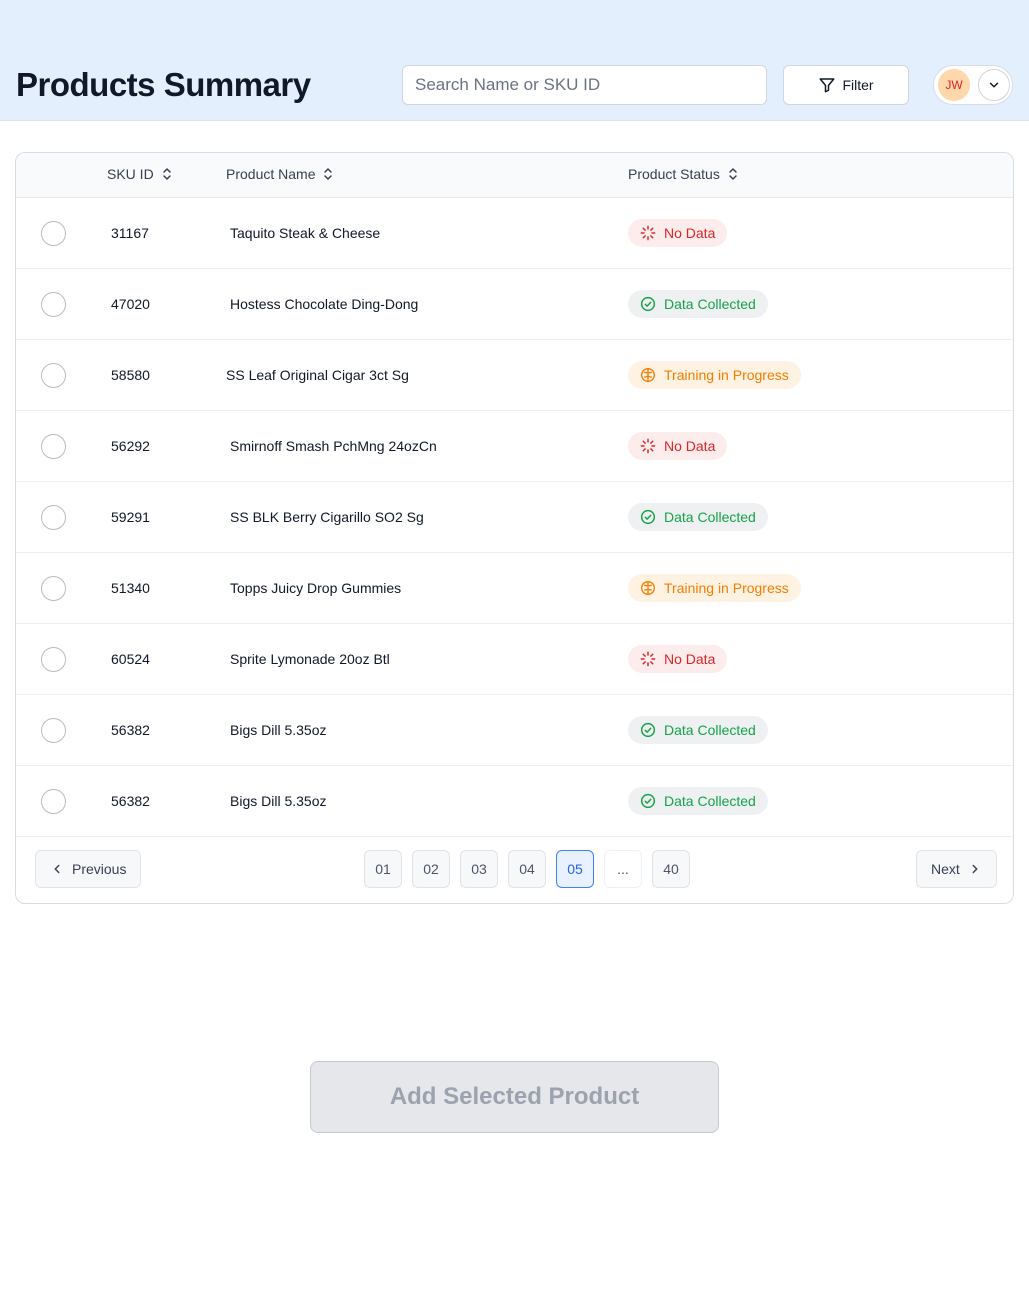 The height and width of the screenshot is (1295, 1029). I want to click on page-button: 04, so click(527, 869).